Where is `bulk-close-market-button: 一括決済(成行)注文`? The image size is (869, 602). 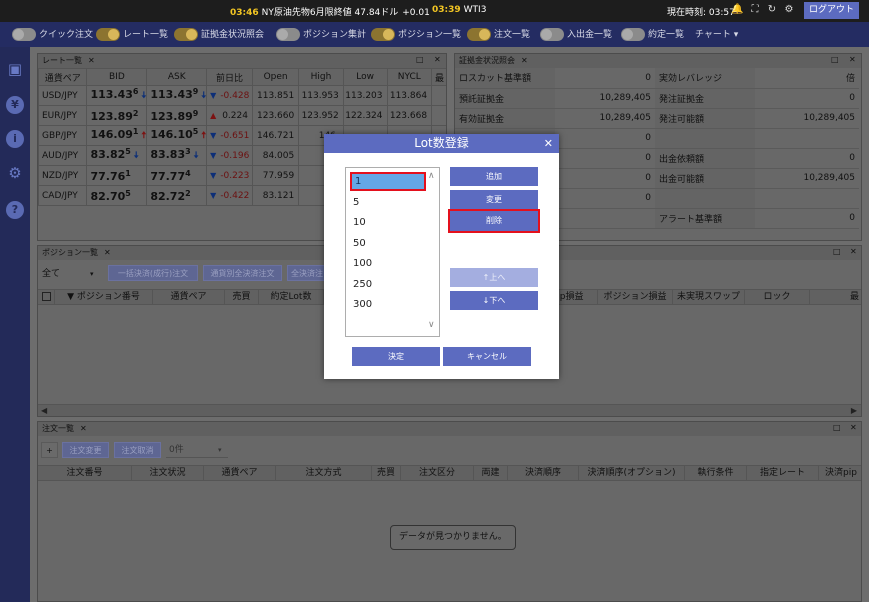
bulk-close-market-button: 一括決済(成行)注文 is located at coordinates (153, 273).